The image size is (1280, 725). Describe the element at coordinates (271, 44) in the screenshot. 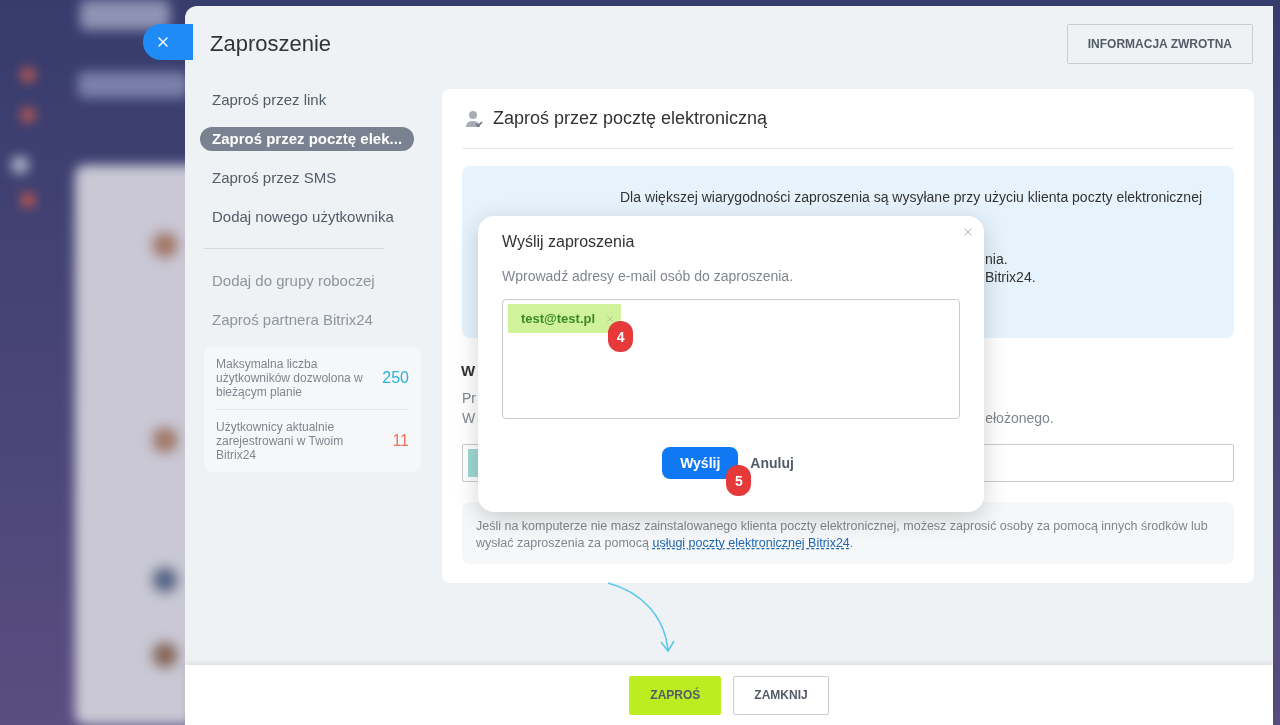

I see `panel-title: Zaproszenie` at that location.